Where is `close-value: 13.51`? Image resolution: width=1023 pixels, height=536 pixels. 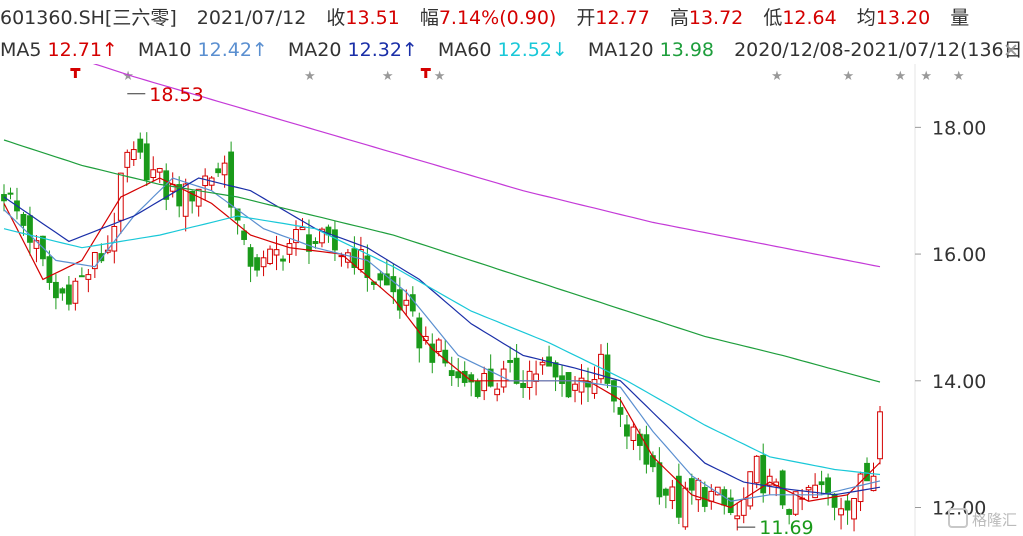 close-value: 13.51 is located at coordinates (372, 18).